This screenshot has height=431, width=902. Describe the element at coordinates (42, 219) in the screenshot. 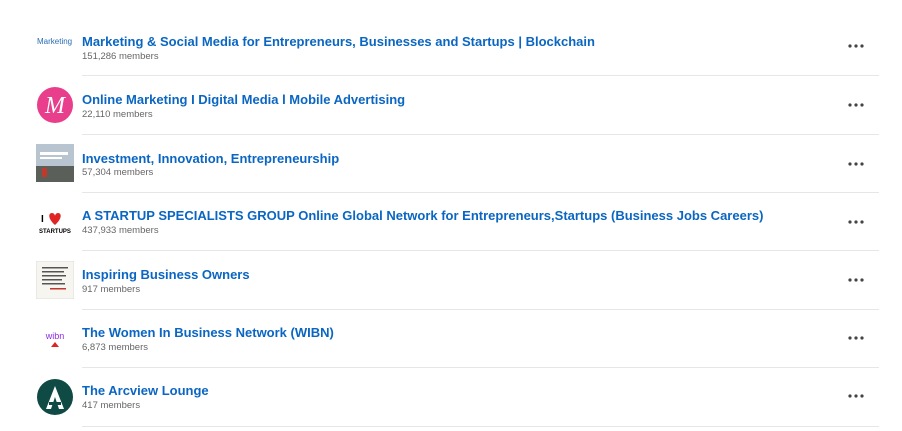

I see `group-logo-text: I` at that location.